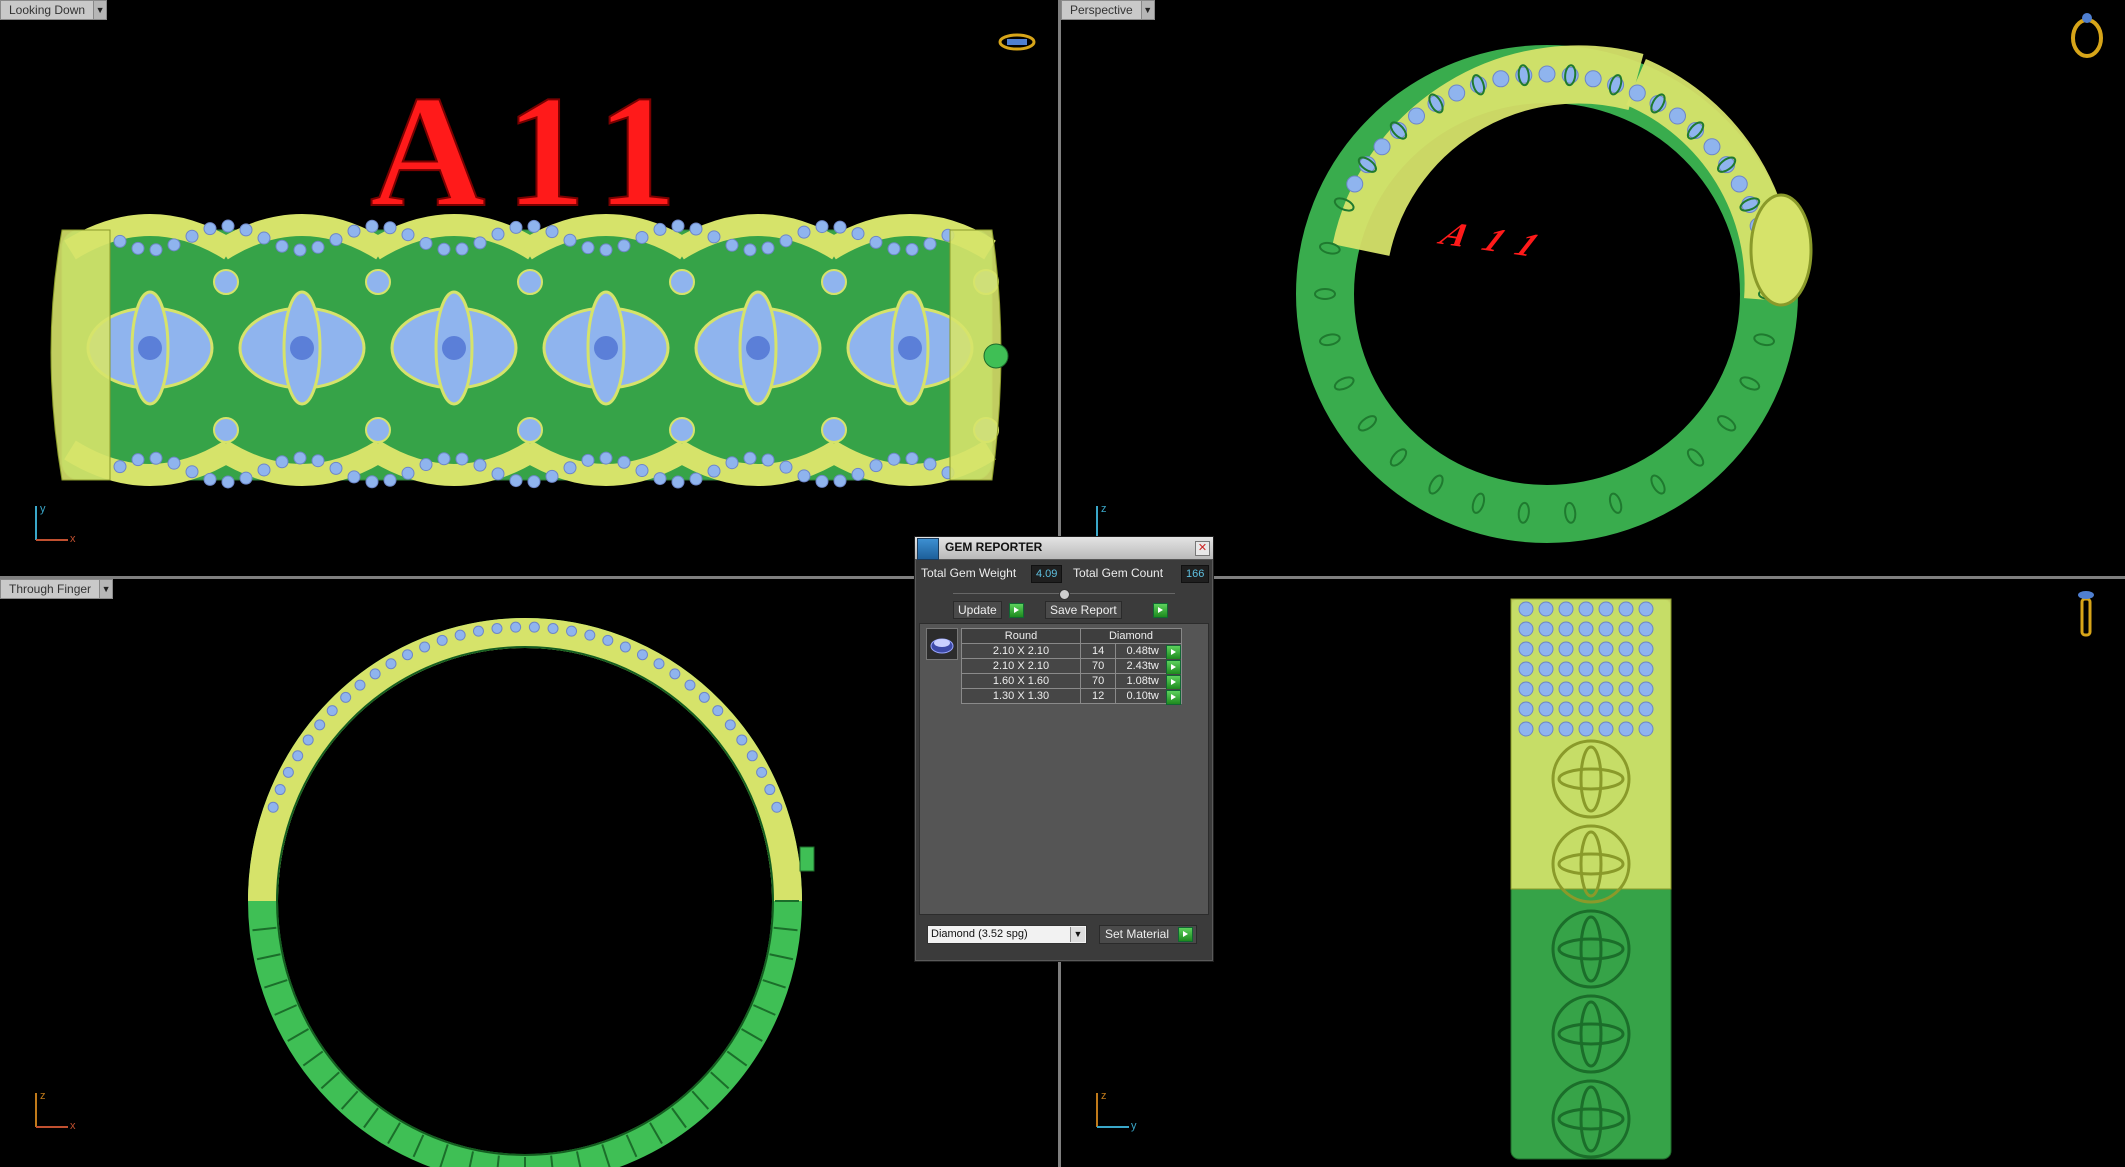 The height and width of the screenshot is (1167, 2125). Describe the element at coordinates (1202, 548) in the screenshot. I see `close-icon: ✕` at that location.